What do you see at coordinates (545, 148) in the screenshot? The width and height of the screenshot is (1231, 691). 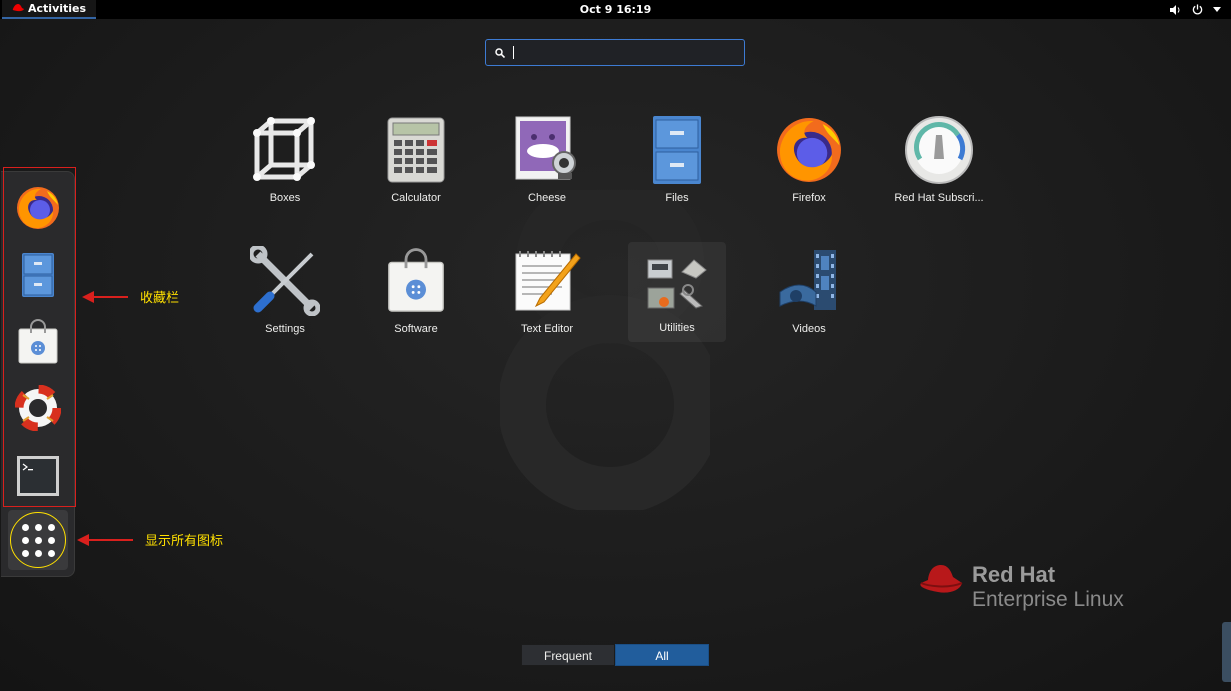 I see `cheese-icon` at bounding box center [545, 148].